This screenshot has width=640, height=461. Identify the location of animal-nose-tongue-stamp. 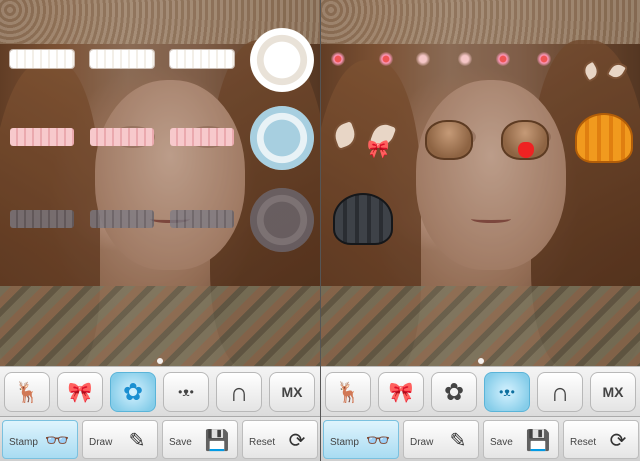
(525, 140).